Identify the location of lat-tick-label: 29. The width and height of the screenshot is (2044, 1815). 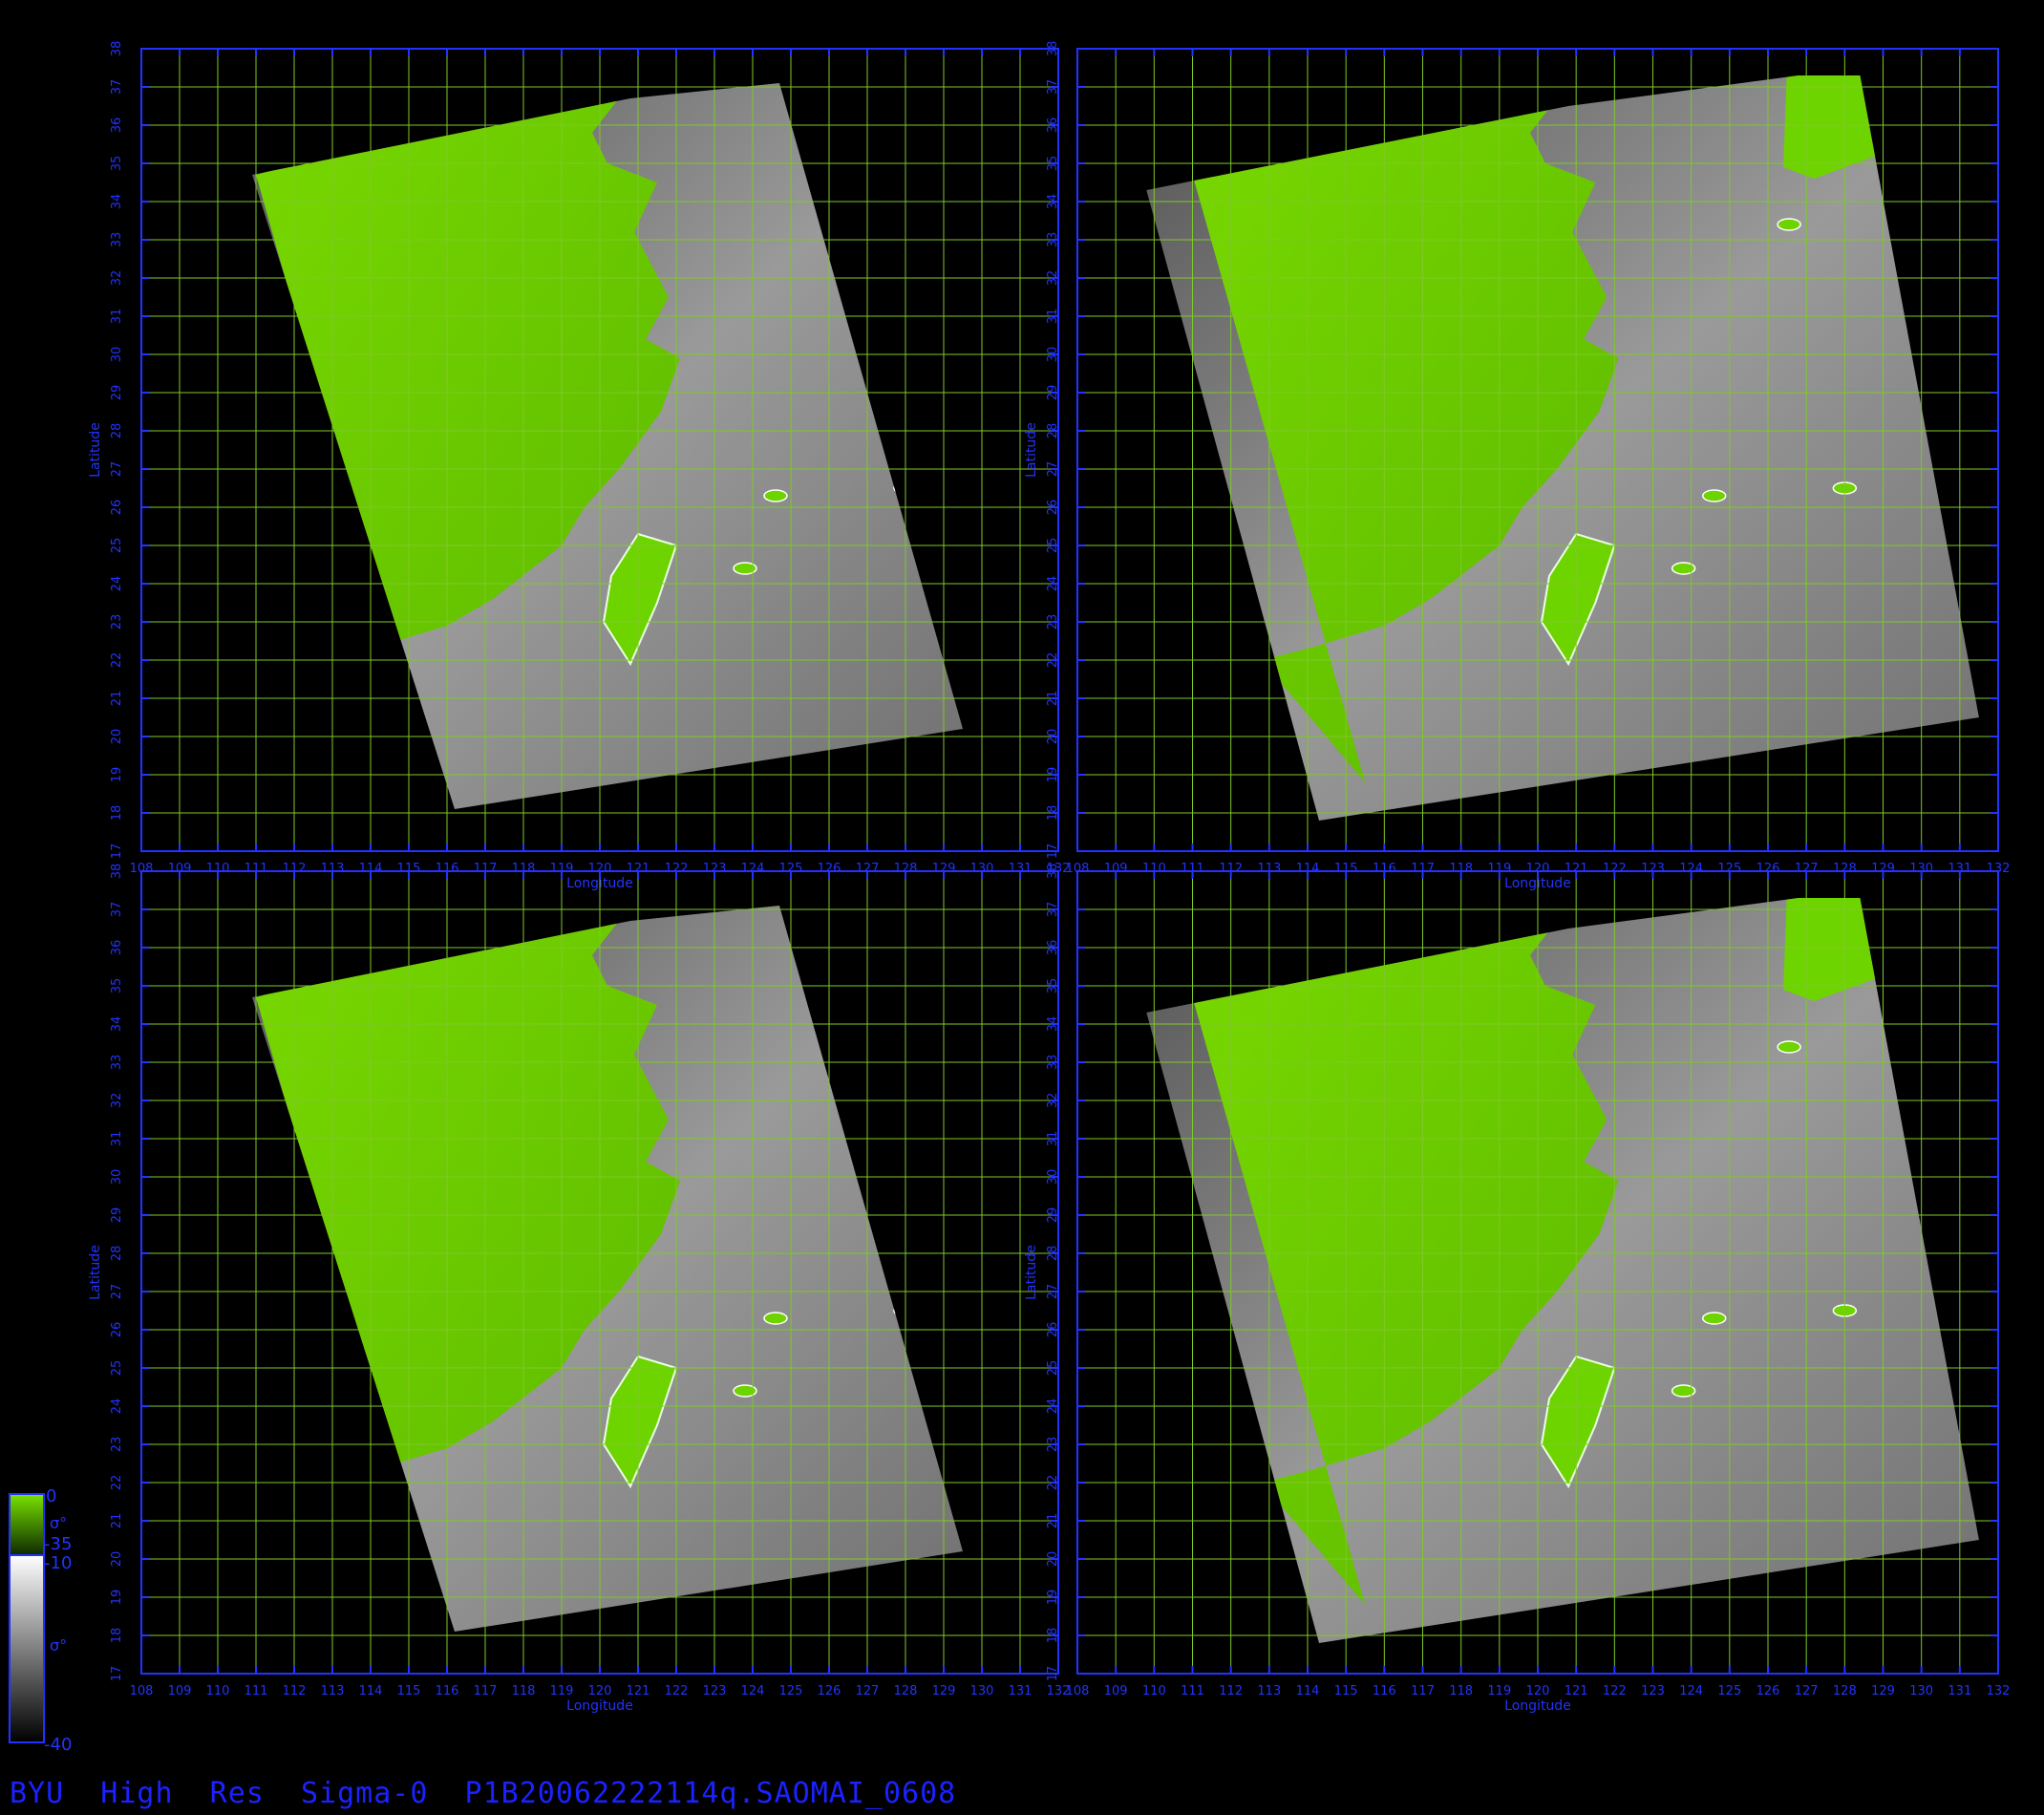
(117, 393).